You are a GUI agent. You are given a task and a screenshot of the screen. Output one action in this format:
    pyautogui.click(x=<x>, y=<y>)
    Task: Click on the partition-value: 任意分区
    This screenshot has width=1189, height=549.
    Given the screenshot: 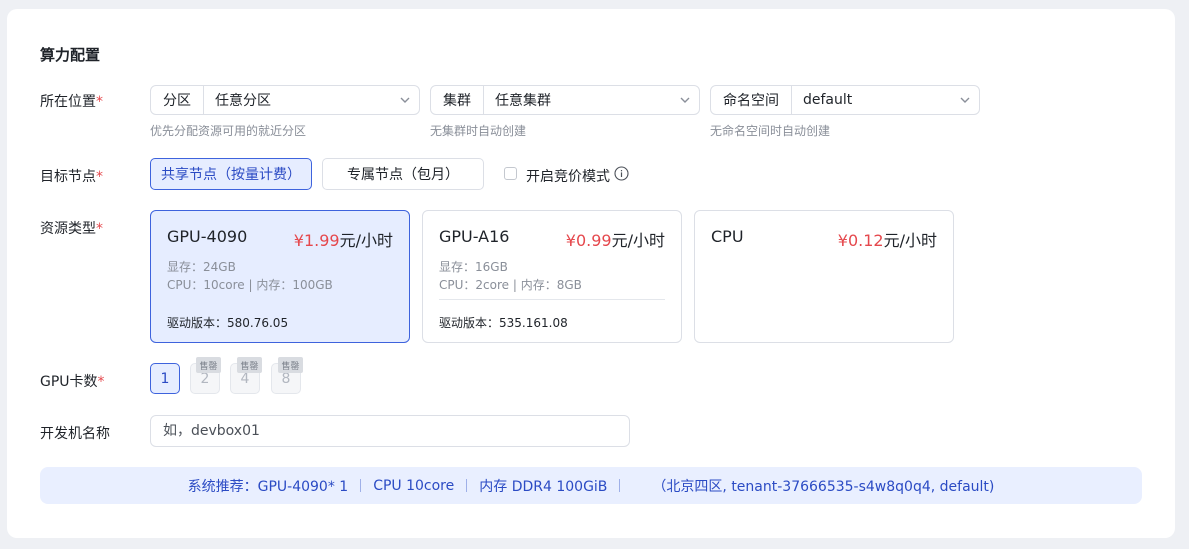 What is the action you would take?
    pyautogui.click(x=243, y=101)
    